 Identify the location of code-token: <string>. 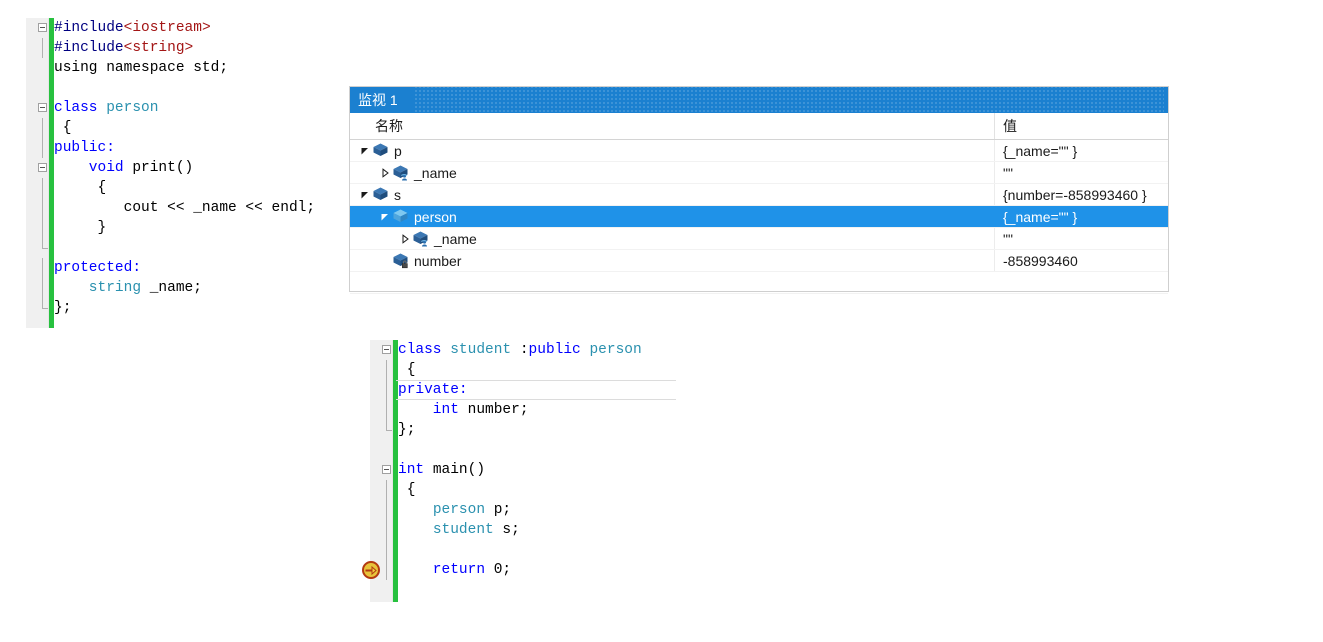
(158, 48).